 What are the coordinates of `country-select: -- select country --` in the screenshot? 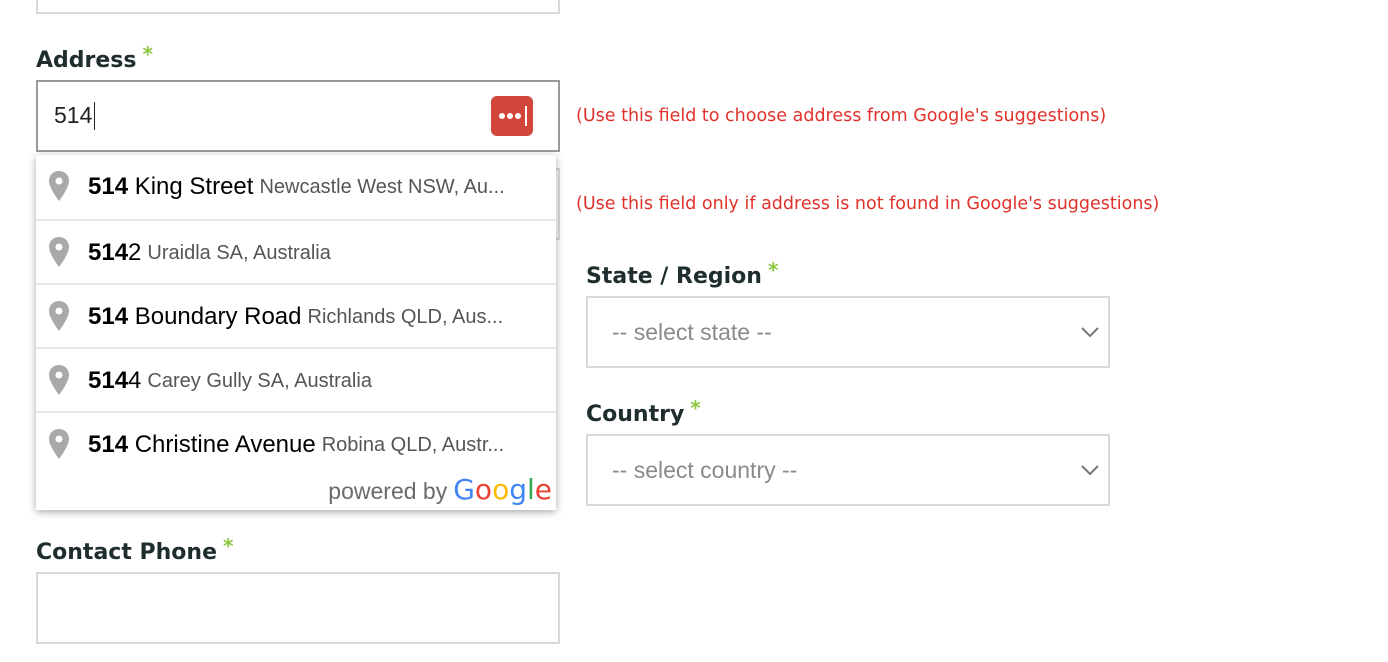 It's located at (848, 470).